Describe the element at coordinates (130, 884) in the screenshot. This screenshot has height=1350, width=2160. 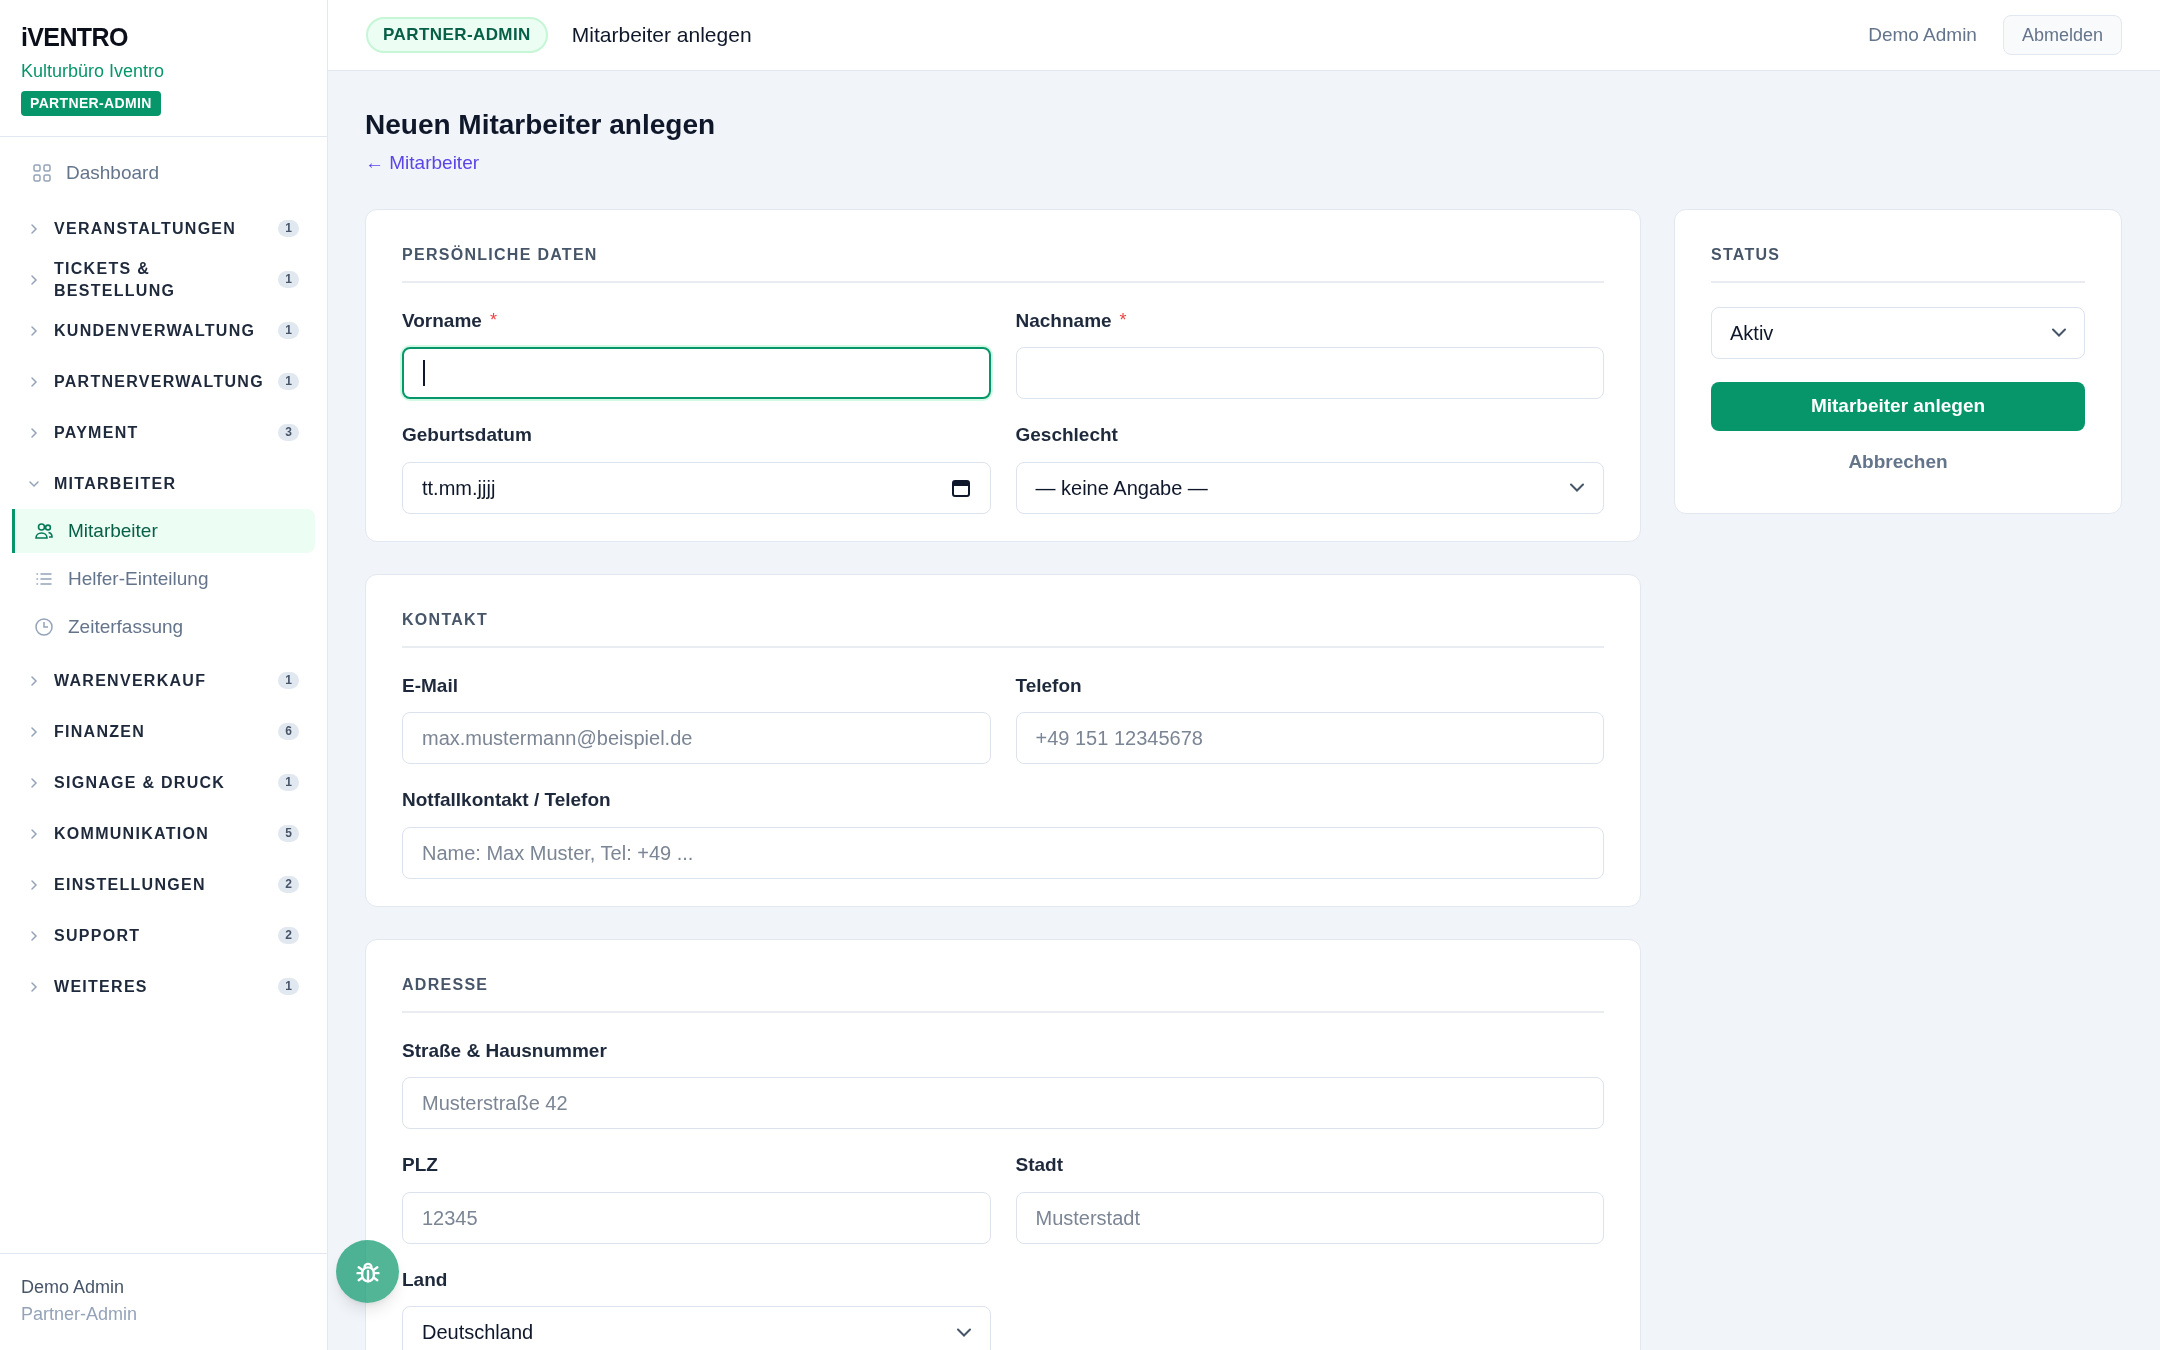
I see `nav-group-label: EINSTELLUNGEN` at that location.